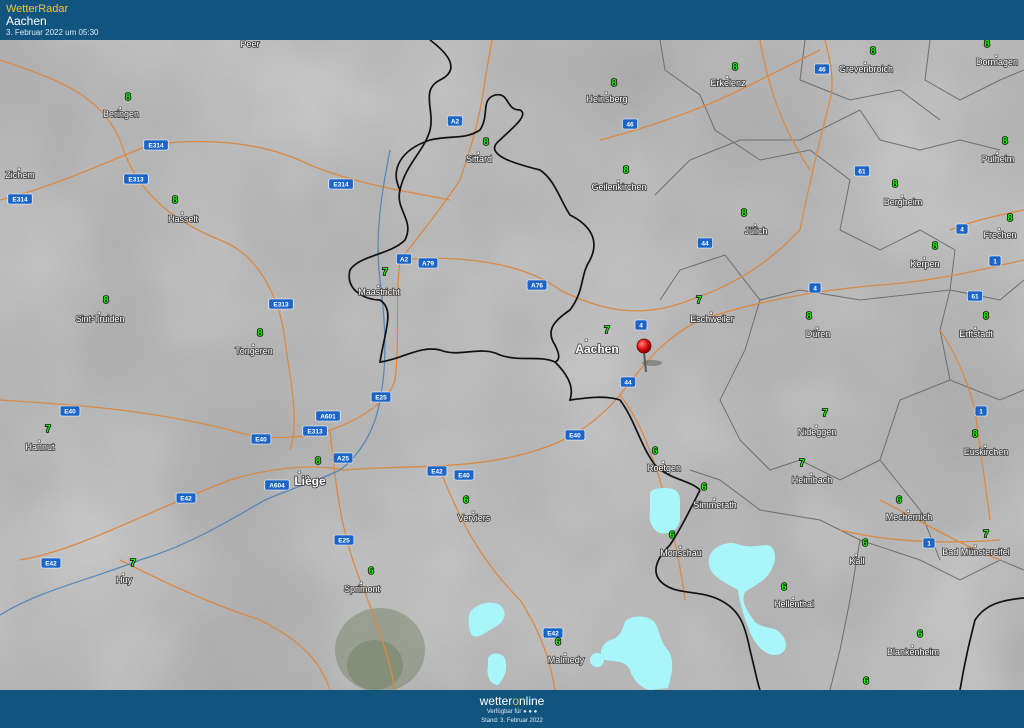 This screenshot has width=1024, height=728. Describe the element at coordinates (40, 447) in the screenshot. I see `city-name: Hannut` at that location.